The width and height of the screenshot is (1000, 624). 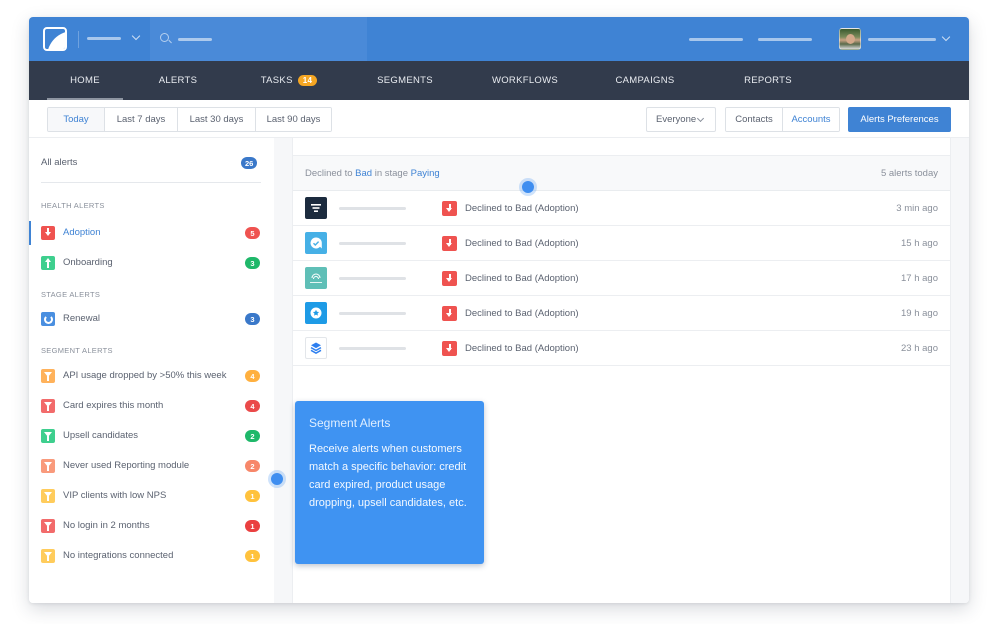 I want to click on nav-label: WORKFLOWS, so click(x=525, y=80).